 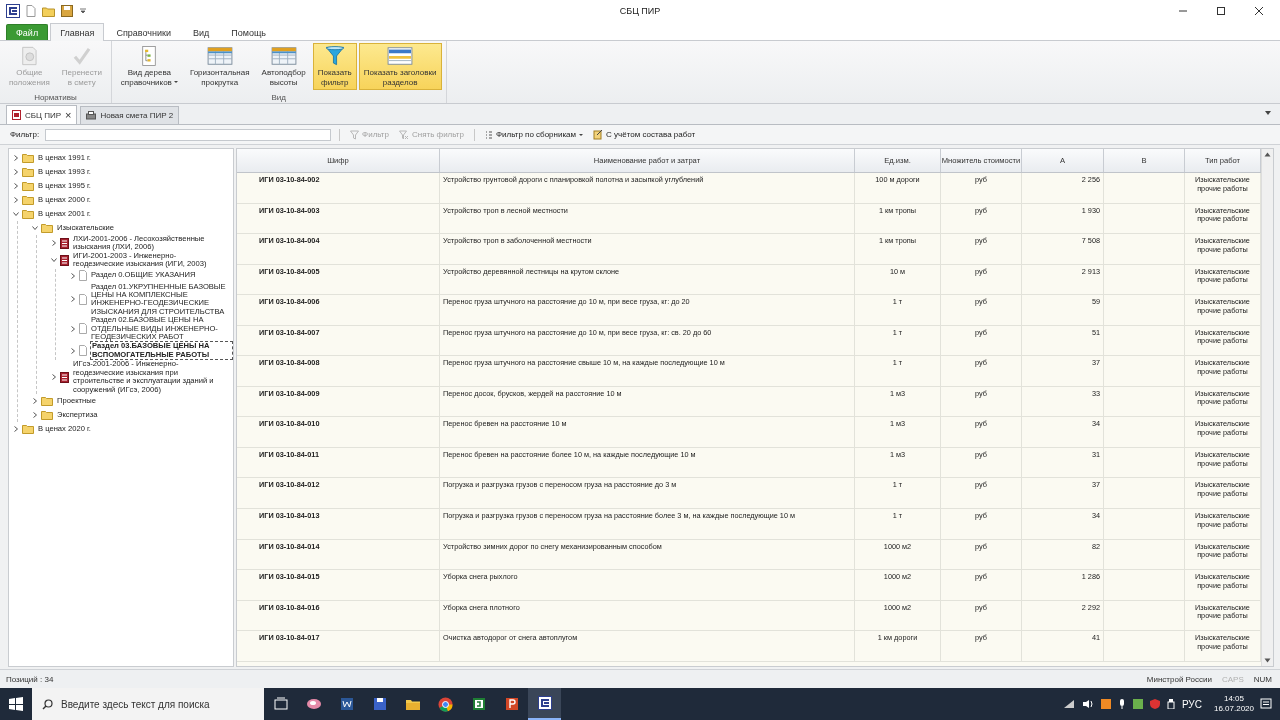 I want to click on scrollbar, so click(x=1267, y=407).